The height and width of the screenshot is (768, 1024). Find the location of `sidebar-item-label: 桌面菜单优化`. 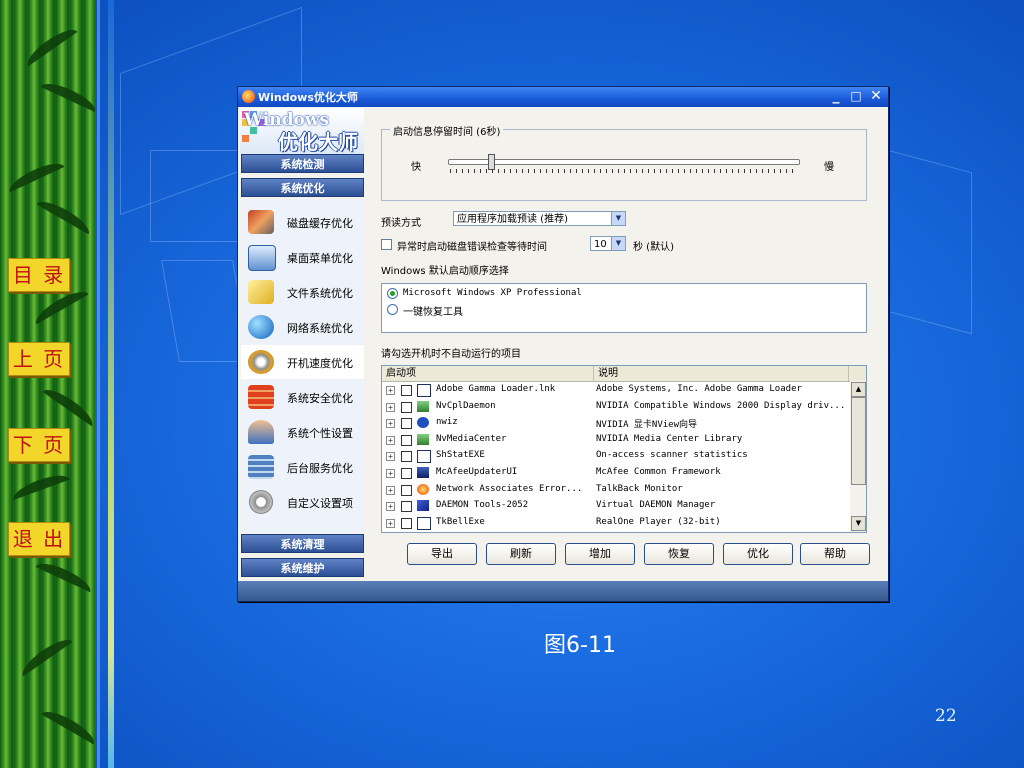

sidebar-item-label: 桌面菜单优化 is located at coordinates (320, 258).